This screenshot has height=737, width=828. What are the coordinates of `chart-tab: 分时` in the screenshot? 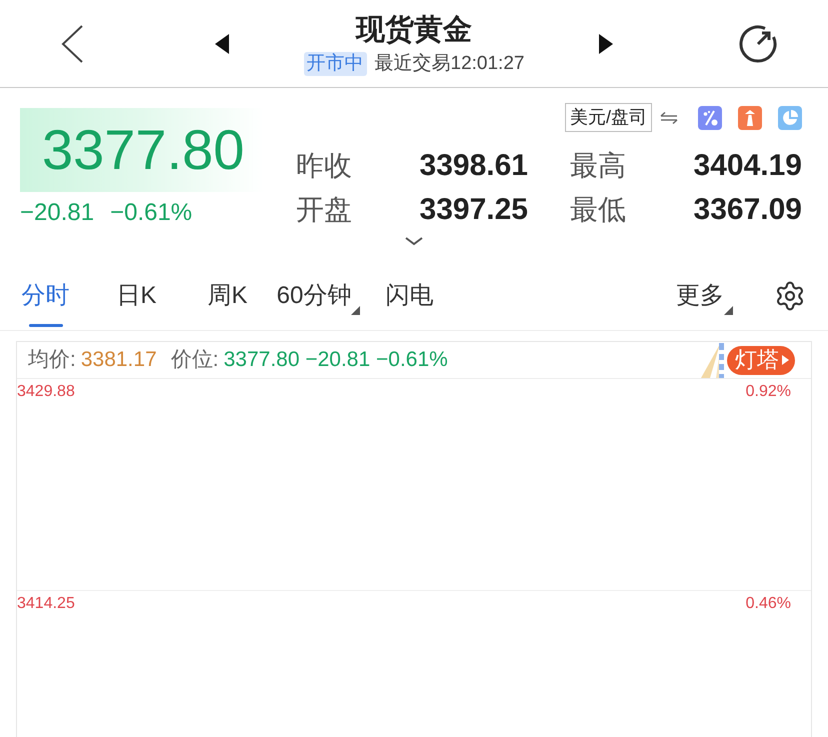 It's located at (46, 296).